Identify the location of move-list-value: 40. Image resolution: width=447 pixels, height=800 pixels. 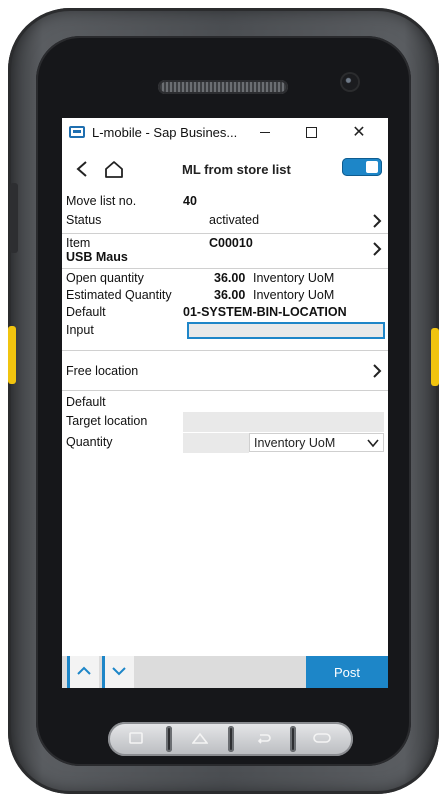
(190, 201).